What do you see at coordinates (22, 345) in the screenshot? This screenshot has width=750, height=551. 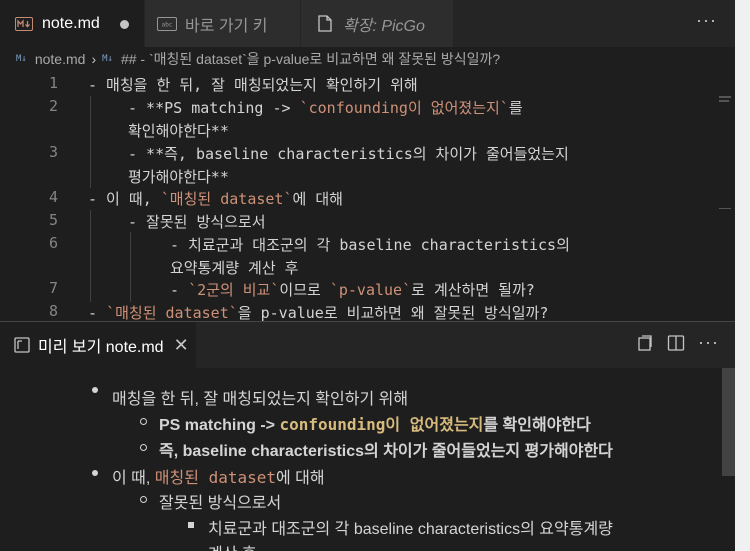 I see `preview-icon` at bounding box center [22, 345].